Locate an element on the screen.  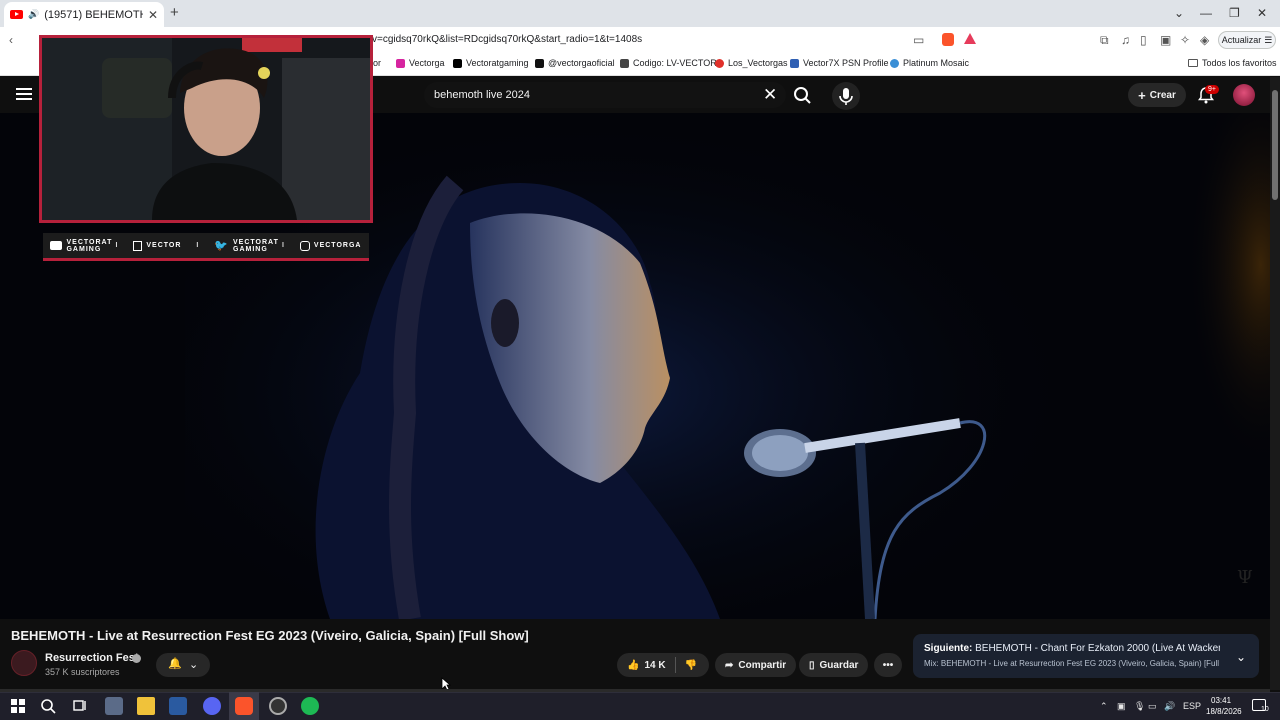
search-button is located at coordinates (802, 95).